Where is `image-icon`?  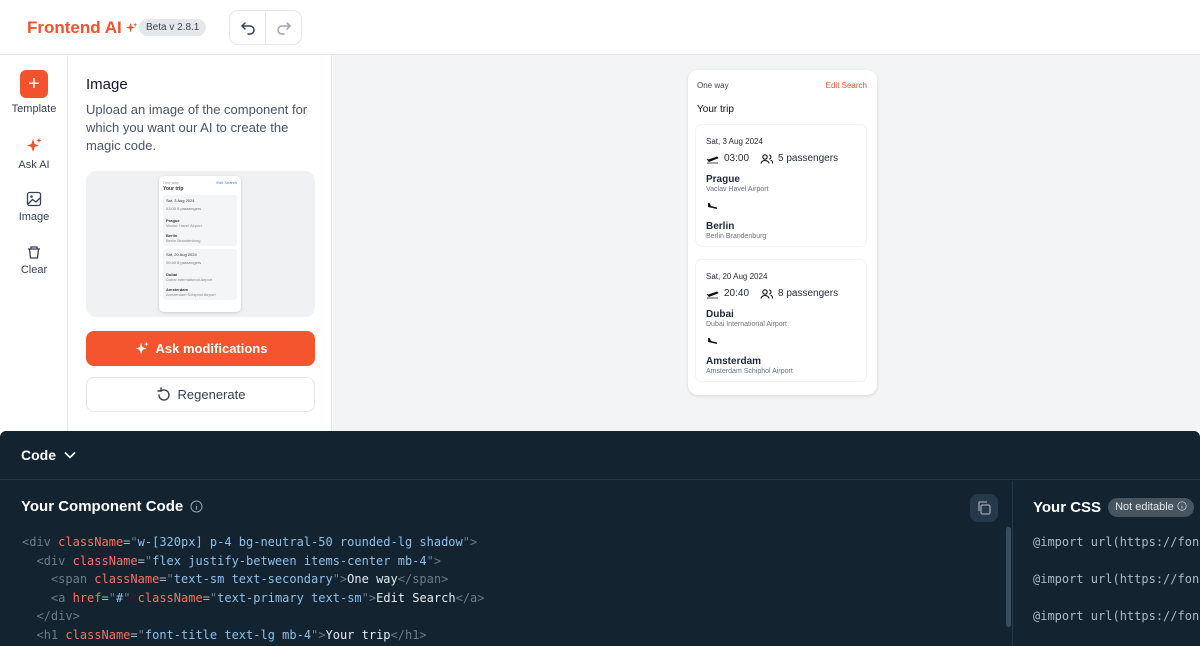 image-icon is located at coordinates (34, 199).